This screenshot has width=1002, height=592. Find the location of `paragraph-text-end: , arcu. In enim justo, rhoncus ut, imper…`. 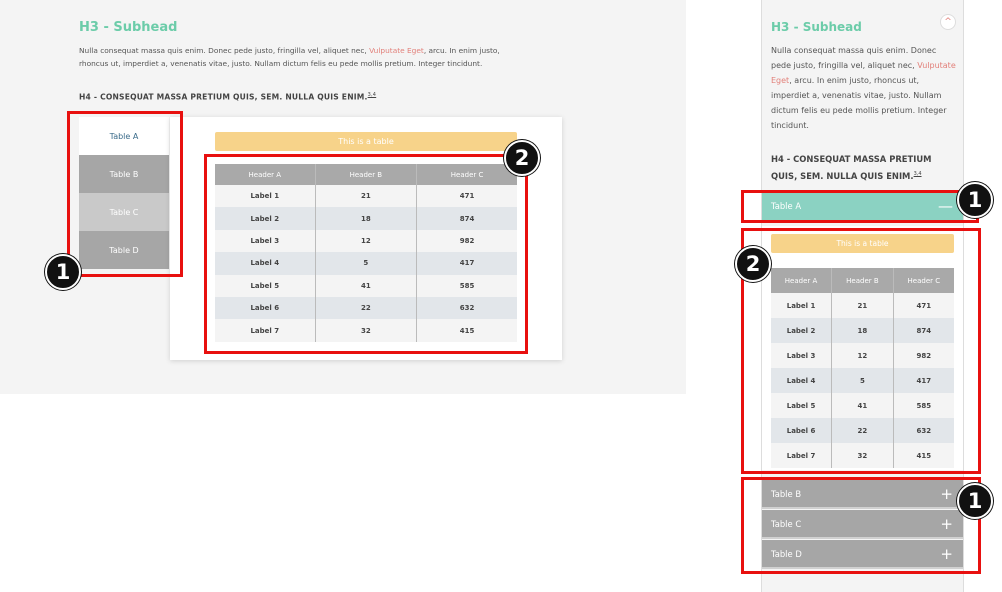

paragraph-text-end: , arcu. In enim justo, rhoncus ut, imper… is located at coordinates (859, 103).